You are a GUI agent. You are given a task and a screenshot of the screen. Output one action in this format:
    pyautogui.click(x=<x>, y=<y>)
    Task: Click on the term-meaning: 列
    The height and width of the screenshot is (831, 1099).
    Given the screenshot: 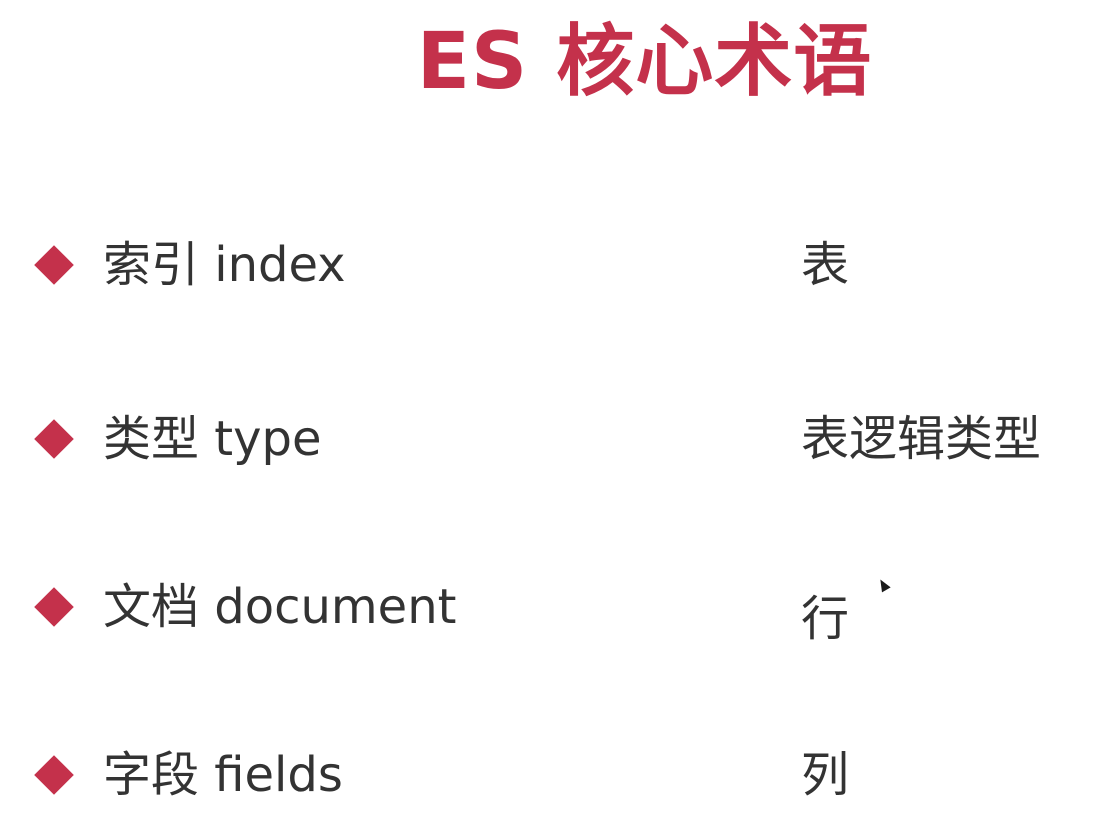 What is the action you would take?
    pyautogui.click(x=825, y=775)
    